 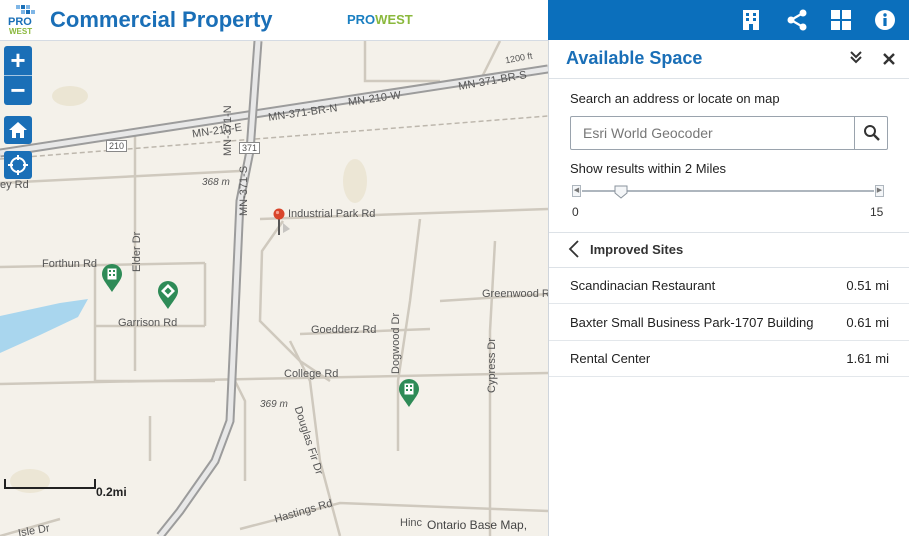 I want to click on double-chevron-down-icon, so click(x=856, y=57).